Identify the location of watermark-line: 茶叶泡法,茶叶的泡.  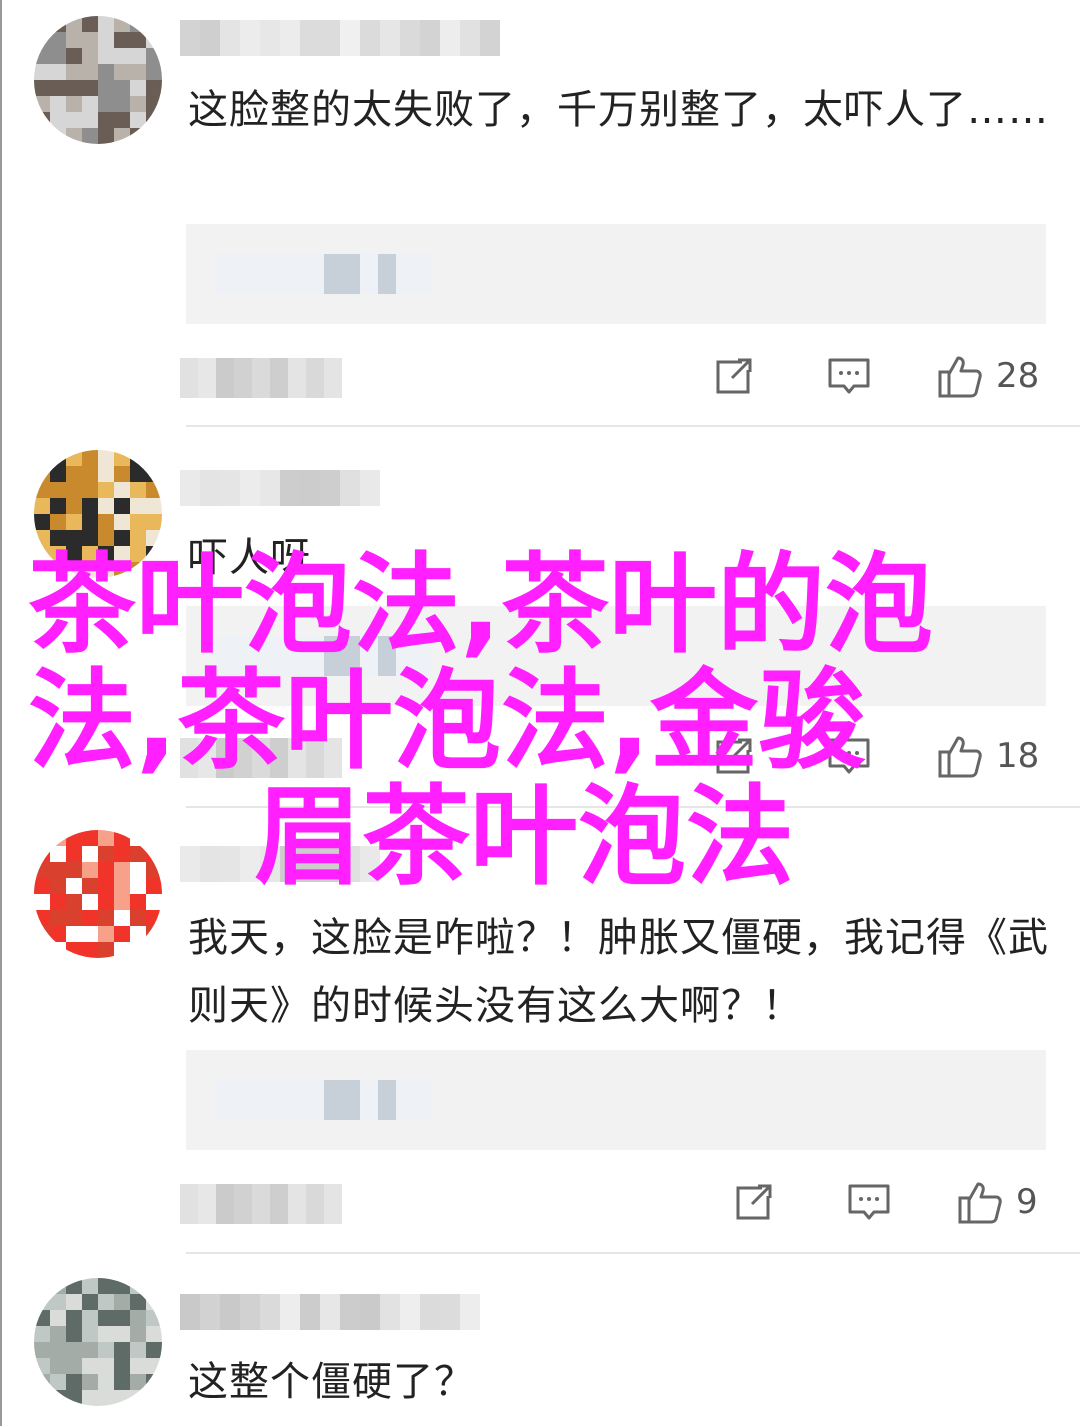
(481, 605).